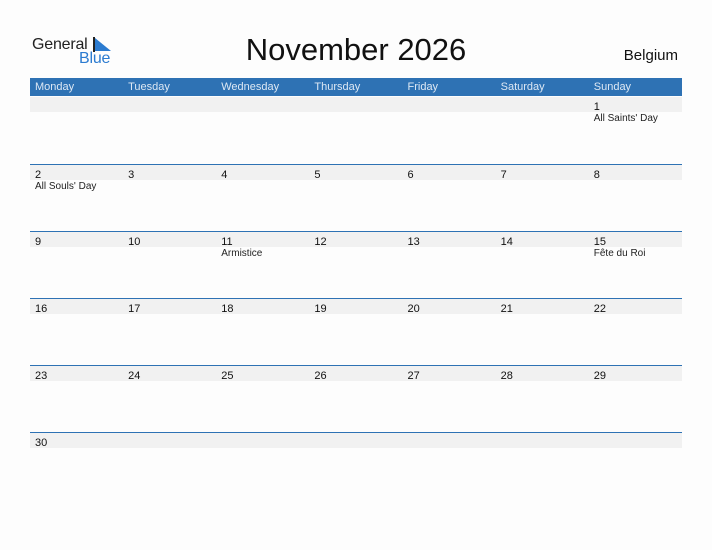 Image resolution: width=712 pixels, height=550 pixels. What do you see at coordinates (169, 374) in the screenshot?
I see `day-cell: 24` at bounding box center [169, 374].